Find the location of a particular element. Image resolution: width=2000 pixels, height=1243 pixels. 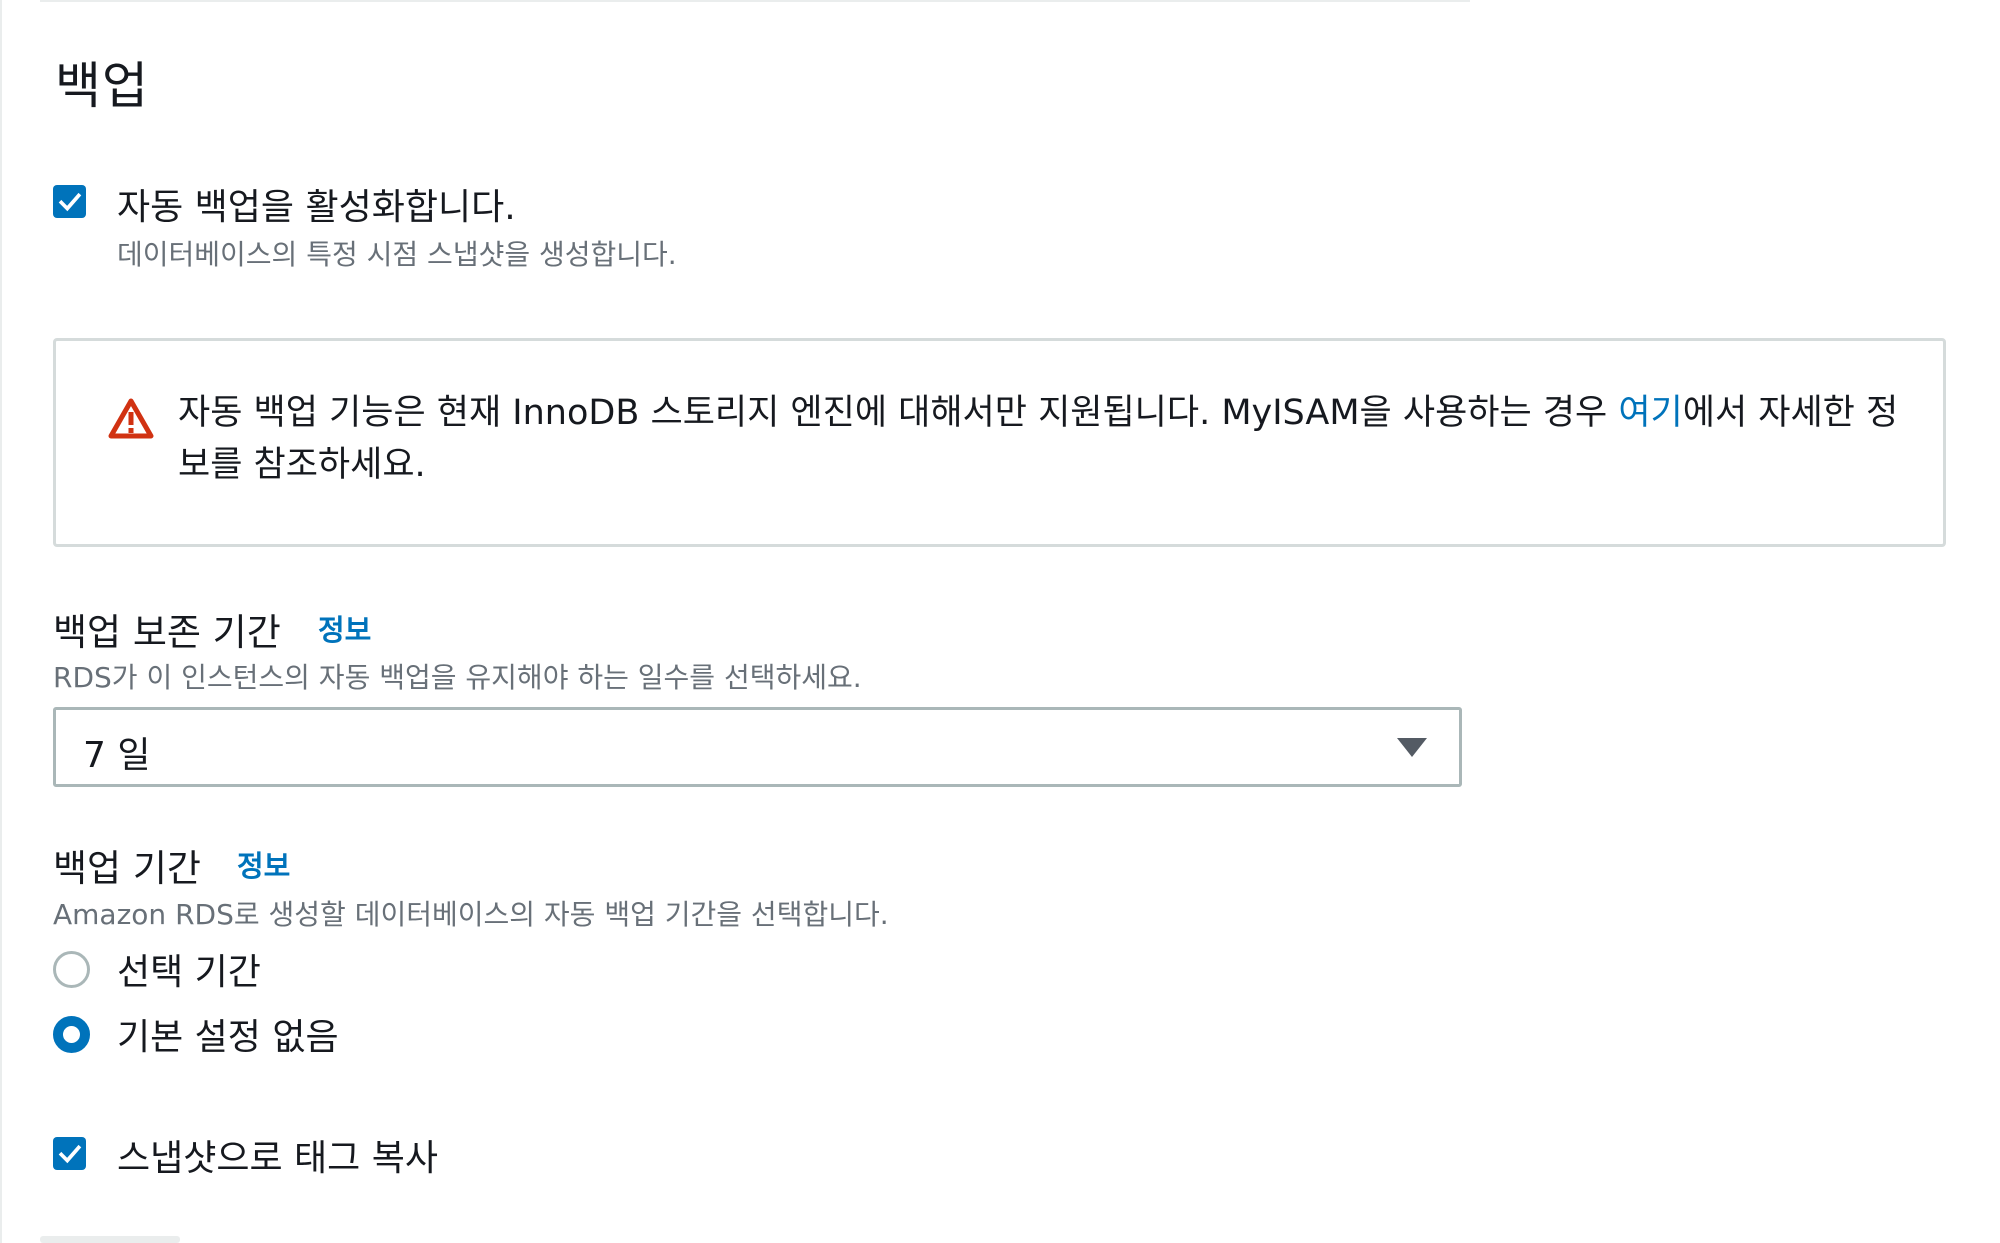

backup-window-info-link: 정보 is located at coordinates (263, 864).